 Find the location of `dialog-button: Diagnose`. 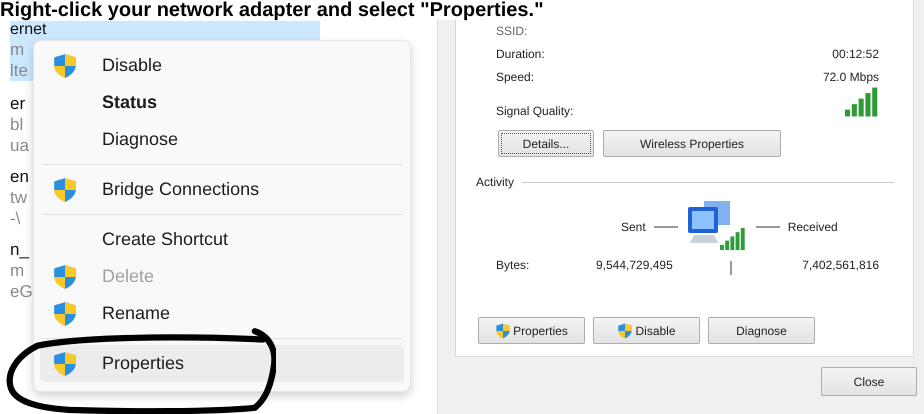

dialog-button: Diagnose is located at coordinates (761, 330).